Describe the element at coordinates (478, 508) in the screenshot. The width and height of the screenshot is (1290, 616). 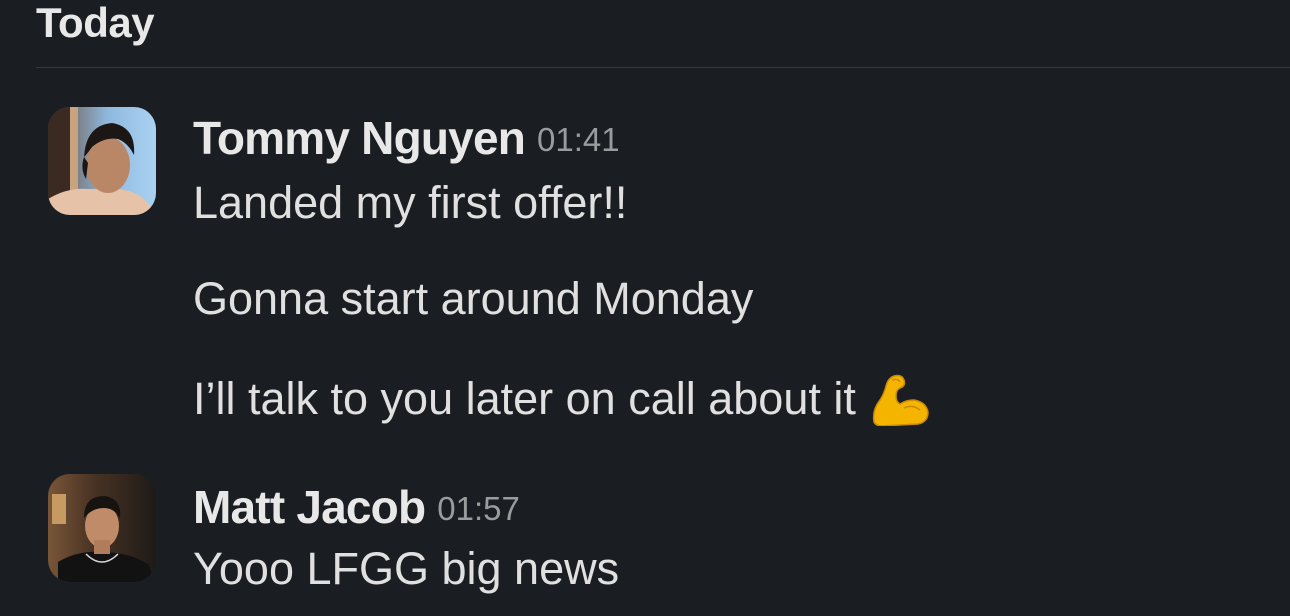
I see `message-timestamp: 01:57` at that location.